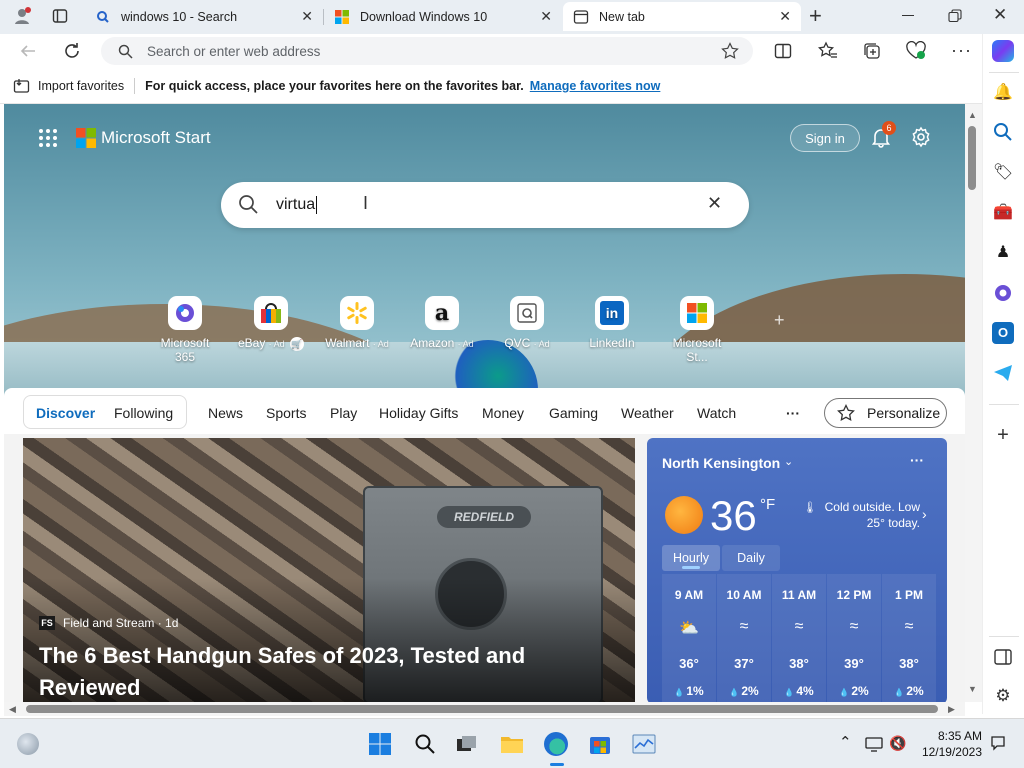 The height and width of the screenshot is (768, 1024). Describe the element at coordinates (442, 323) in the screenshot. I see `quick-link-amazon: a Amazon · Ad` at that location.